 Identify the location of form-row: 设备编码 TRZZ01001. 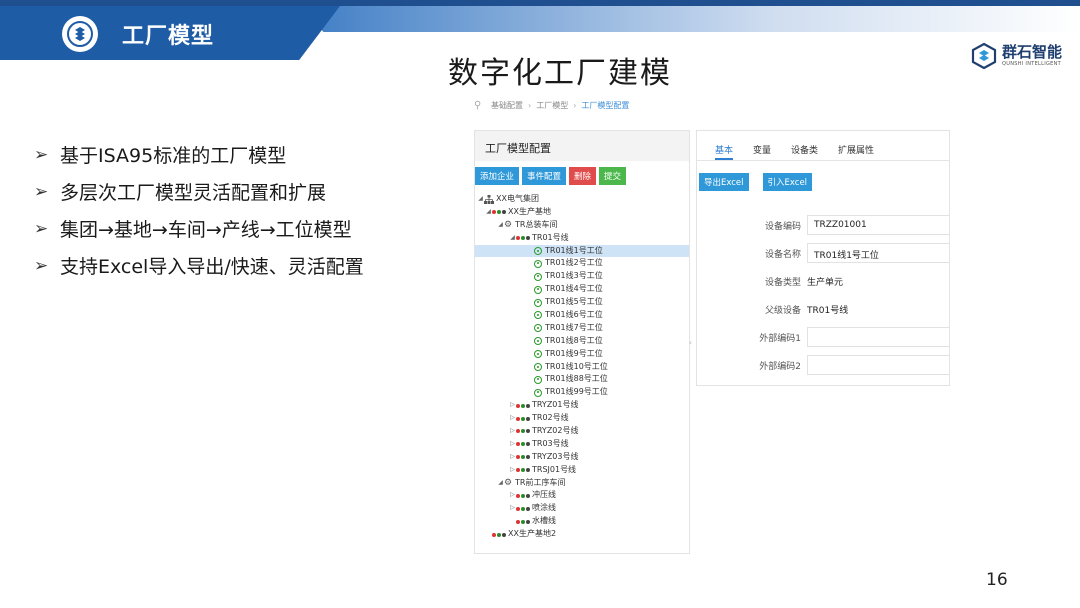
(823, 225).